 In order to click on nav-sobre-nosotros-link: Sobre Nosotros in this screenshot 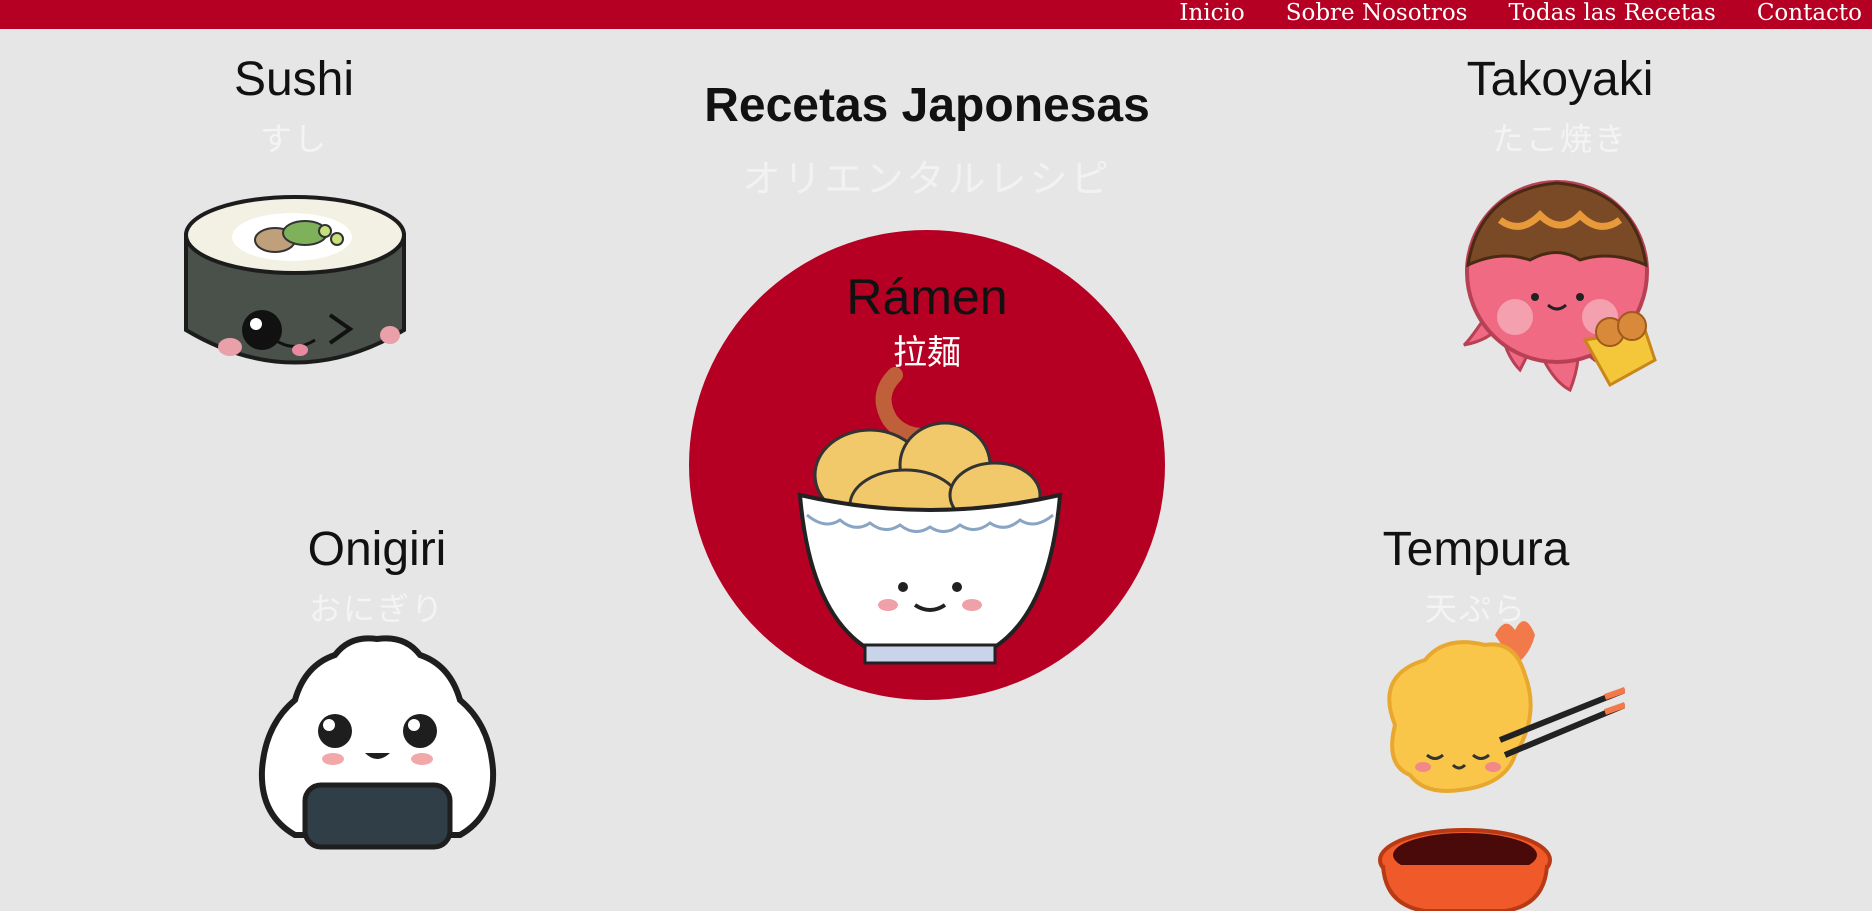, I will do `click(1377, 14)`.